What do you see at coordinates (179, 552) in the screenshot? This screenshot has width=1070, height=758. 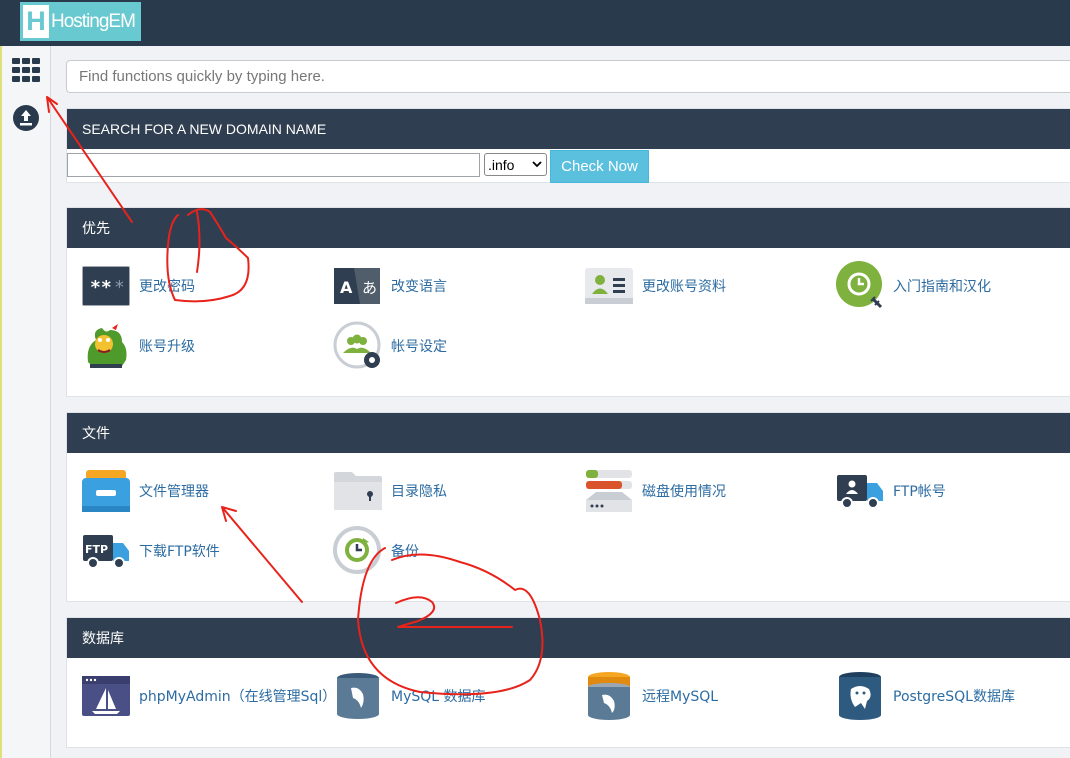 I see `item-label: 下载FTP软件` at bounding box center [179, 552].